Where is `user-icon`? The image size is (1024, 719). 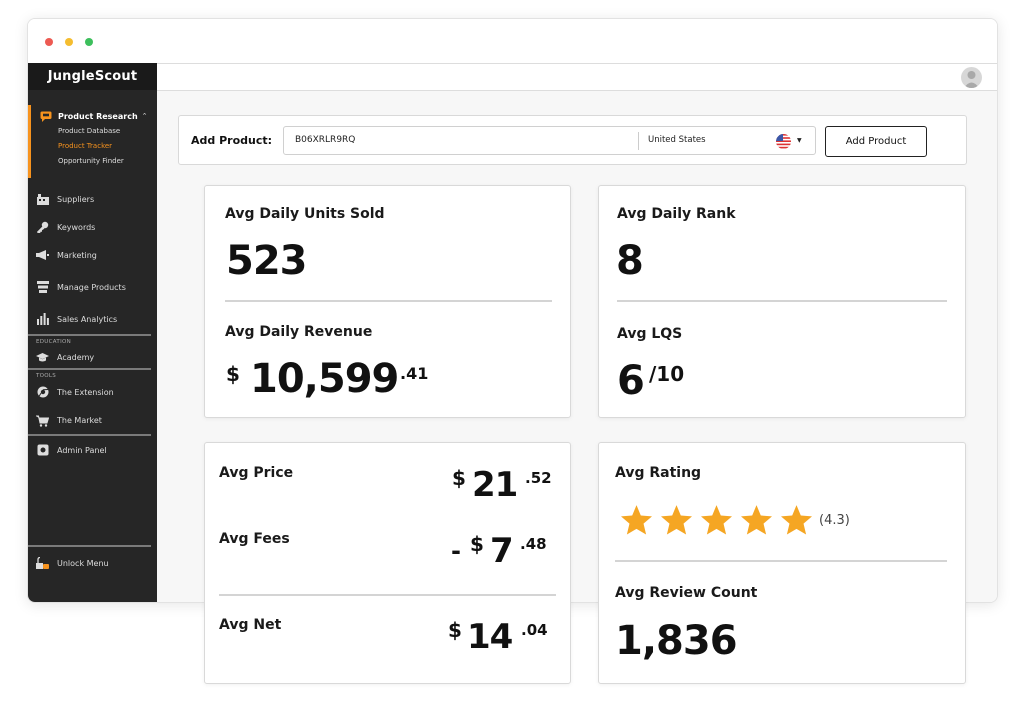
user-icon is located at coordinates (971, 79).